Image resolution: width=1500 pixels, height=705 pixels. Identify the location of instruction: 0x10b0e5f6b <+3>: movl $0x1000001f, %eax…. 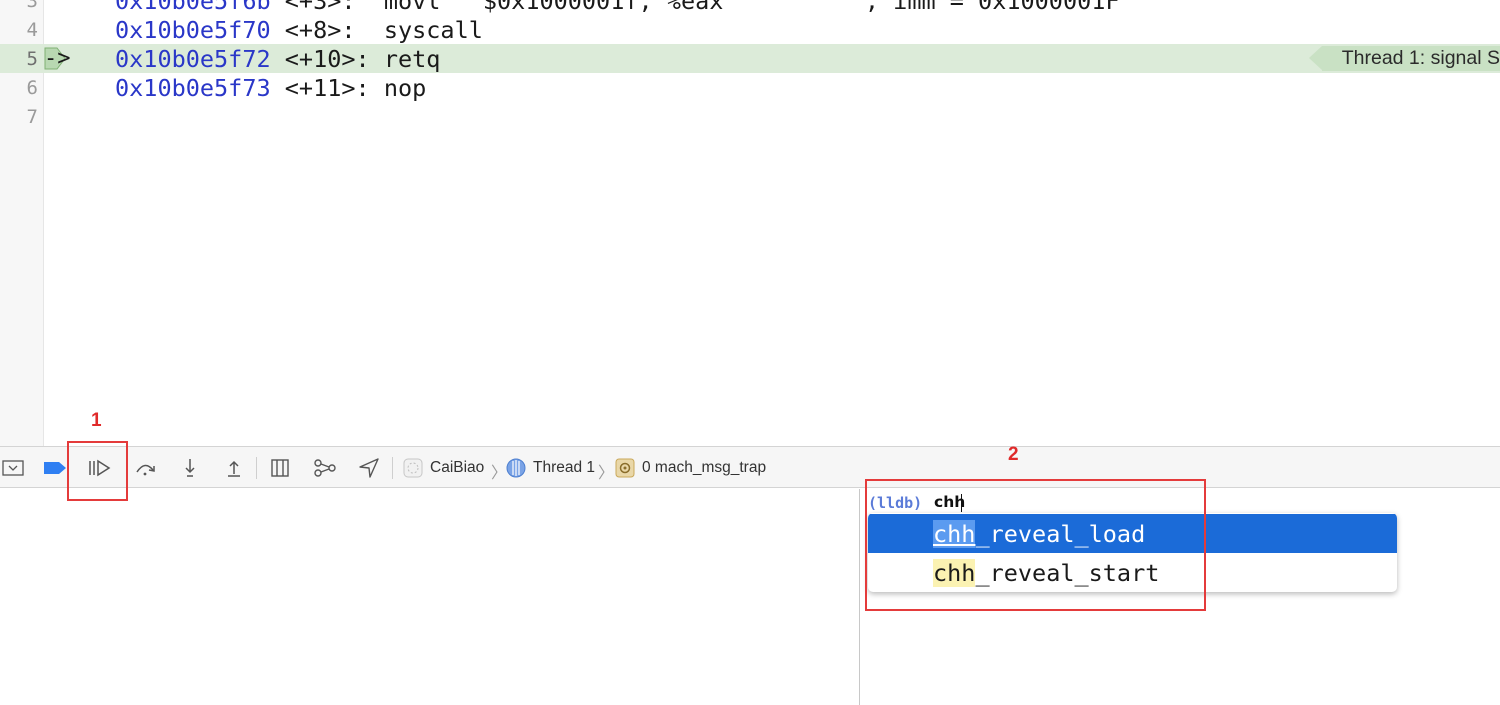
(617, 7).